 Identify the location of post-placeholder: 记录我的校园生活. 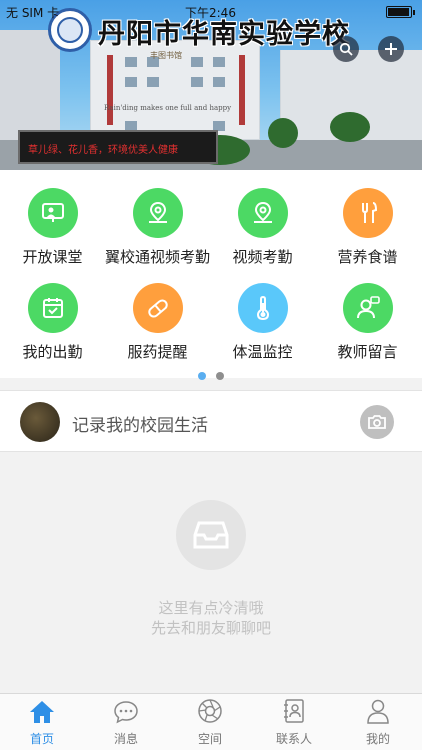
(140, 423).